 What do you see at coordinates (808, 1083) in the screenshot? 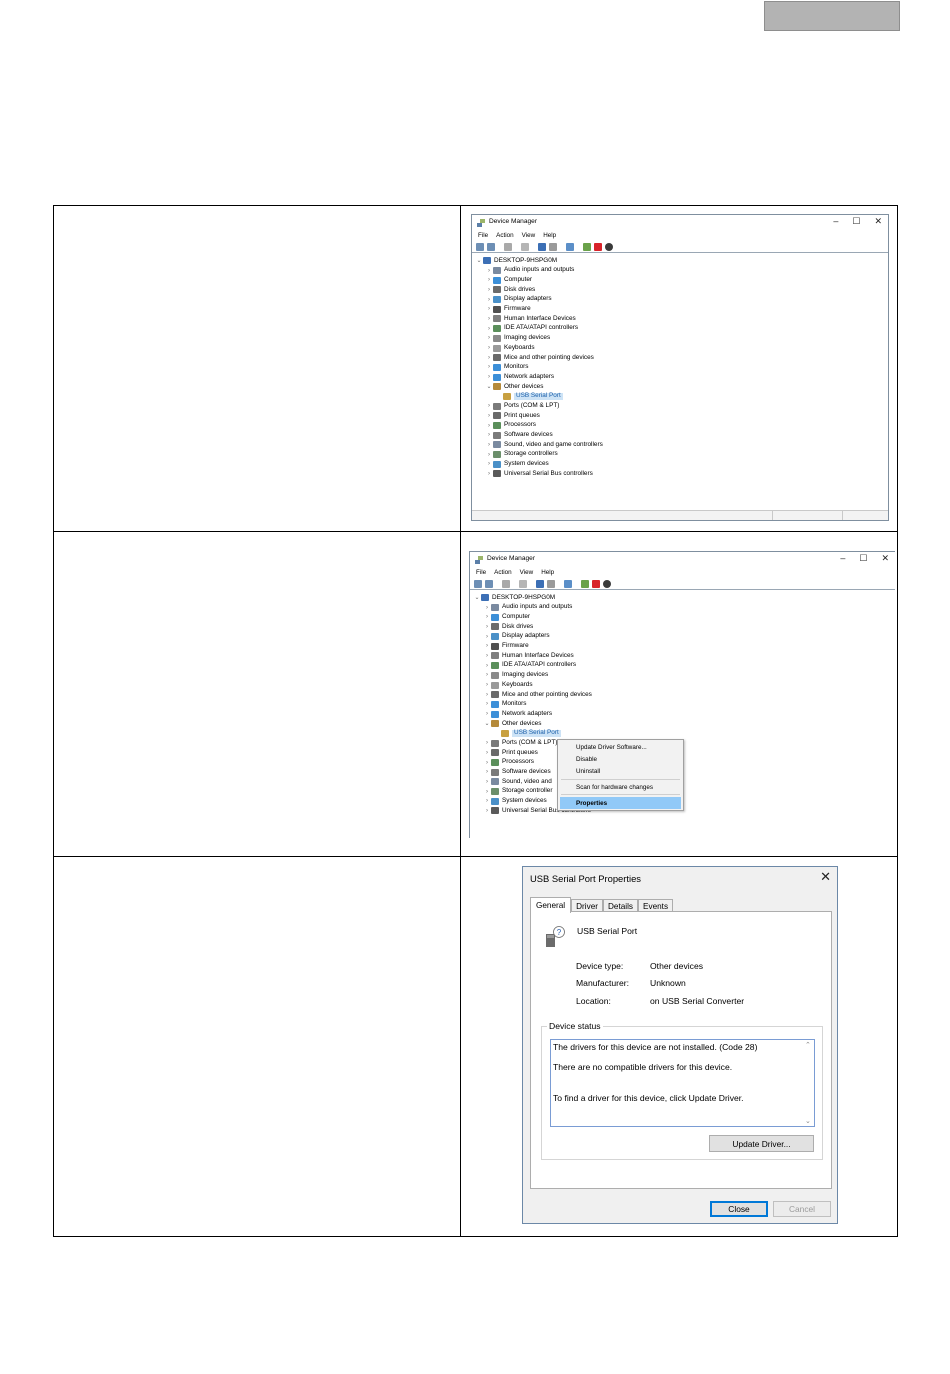
I see `status-scrollbar: ⌃ ⌄` at bounding box center [808, 1083].